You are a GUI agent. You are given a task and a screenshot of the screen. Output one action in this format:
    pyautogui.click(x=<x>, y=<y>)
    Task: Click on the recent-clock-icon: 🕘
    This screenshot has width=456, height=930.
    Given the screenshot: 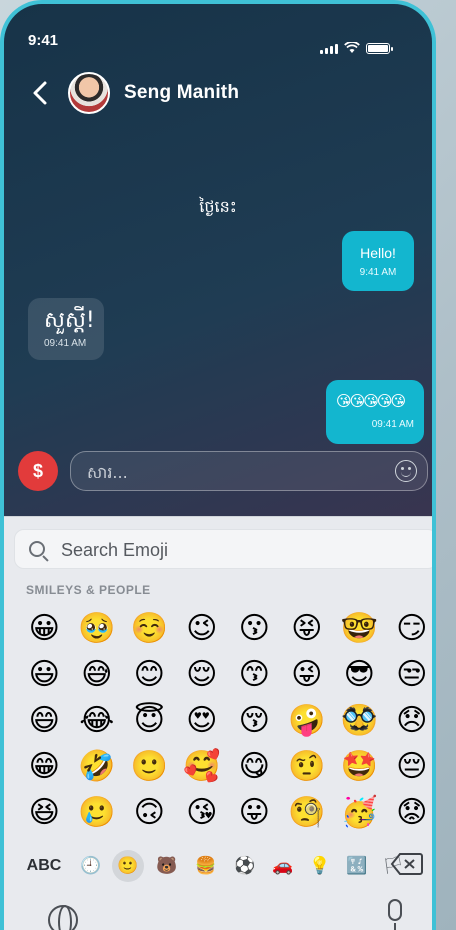 What is the action you would take?
    pyautogui.click(x=91, y=866)
    